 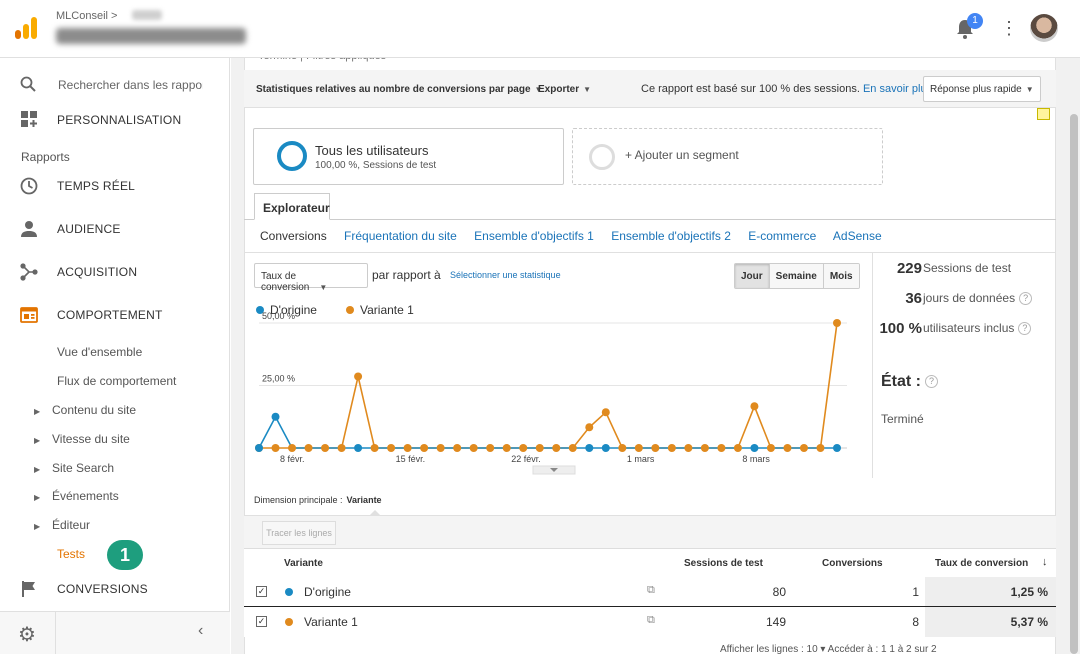 I want to click on collapse-chevron-icon: ‹, so click(x=200, y=631).